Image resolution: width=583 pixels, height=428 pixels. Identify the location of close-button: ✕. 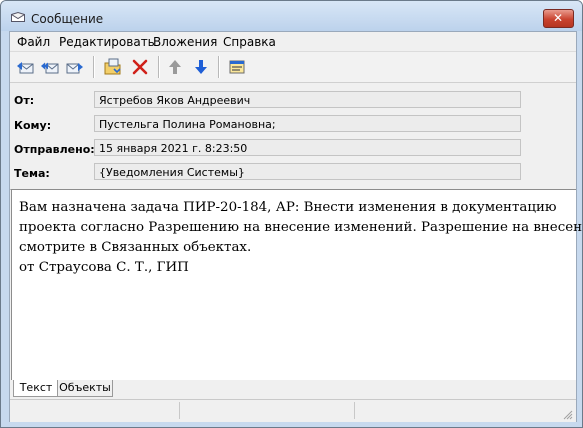
(558, 18).